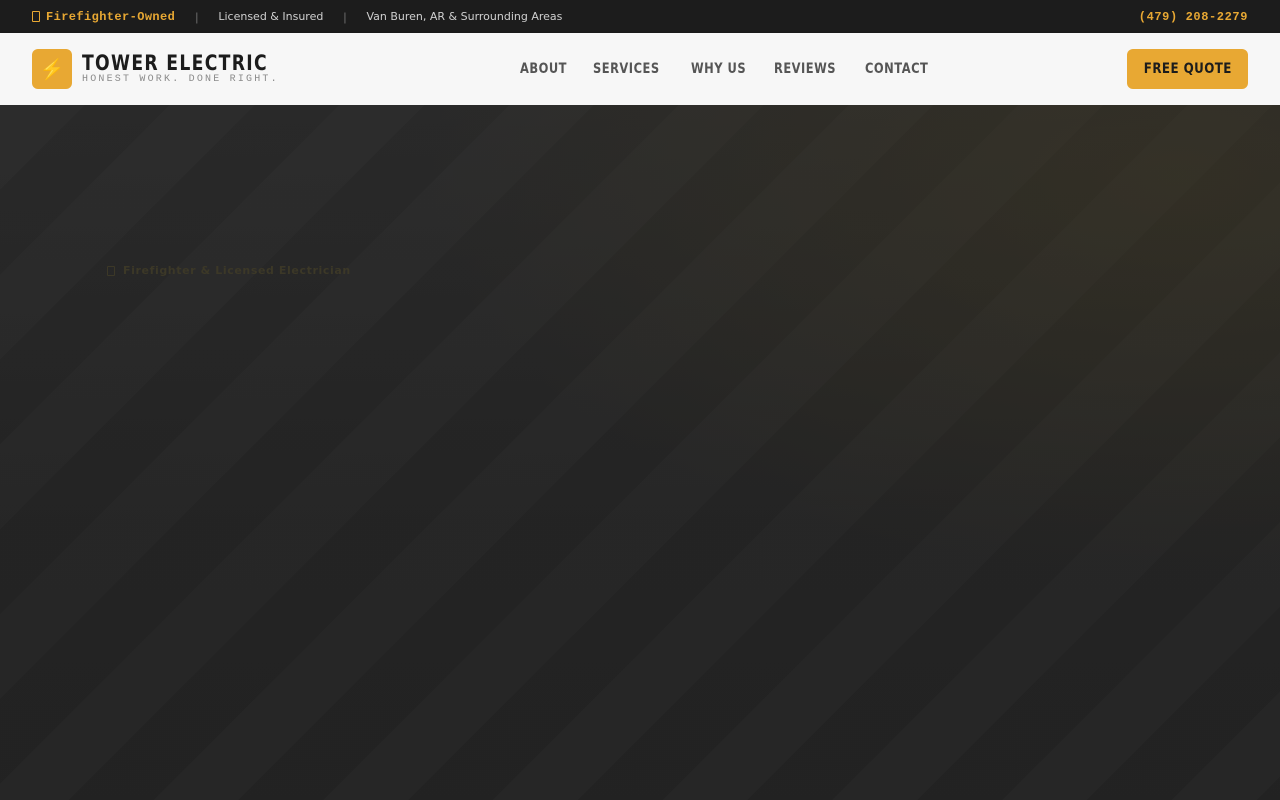 Image resolution: width=1280 pixels, height=800 pixels. Describe the element at coordinates (896, 69) in the screenshot. I see `nav-contact: CONTACT` at that location.